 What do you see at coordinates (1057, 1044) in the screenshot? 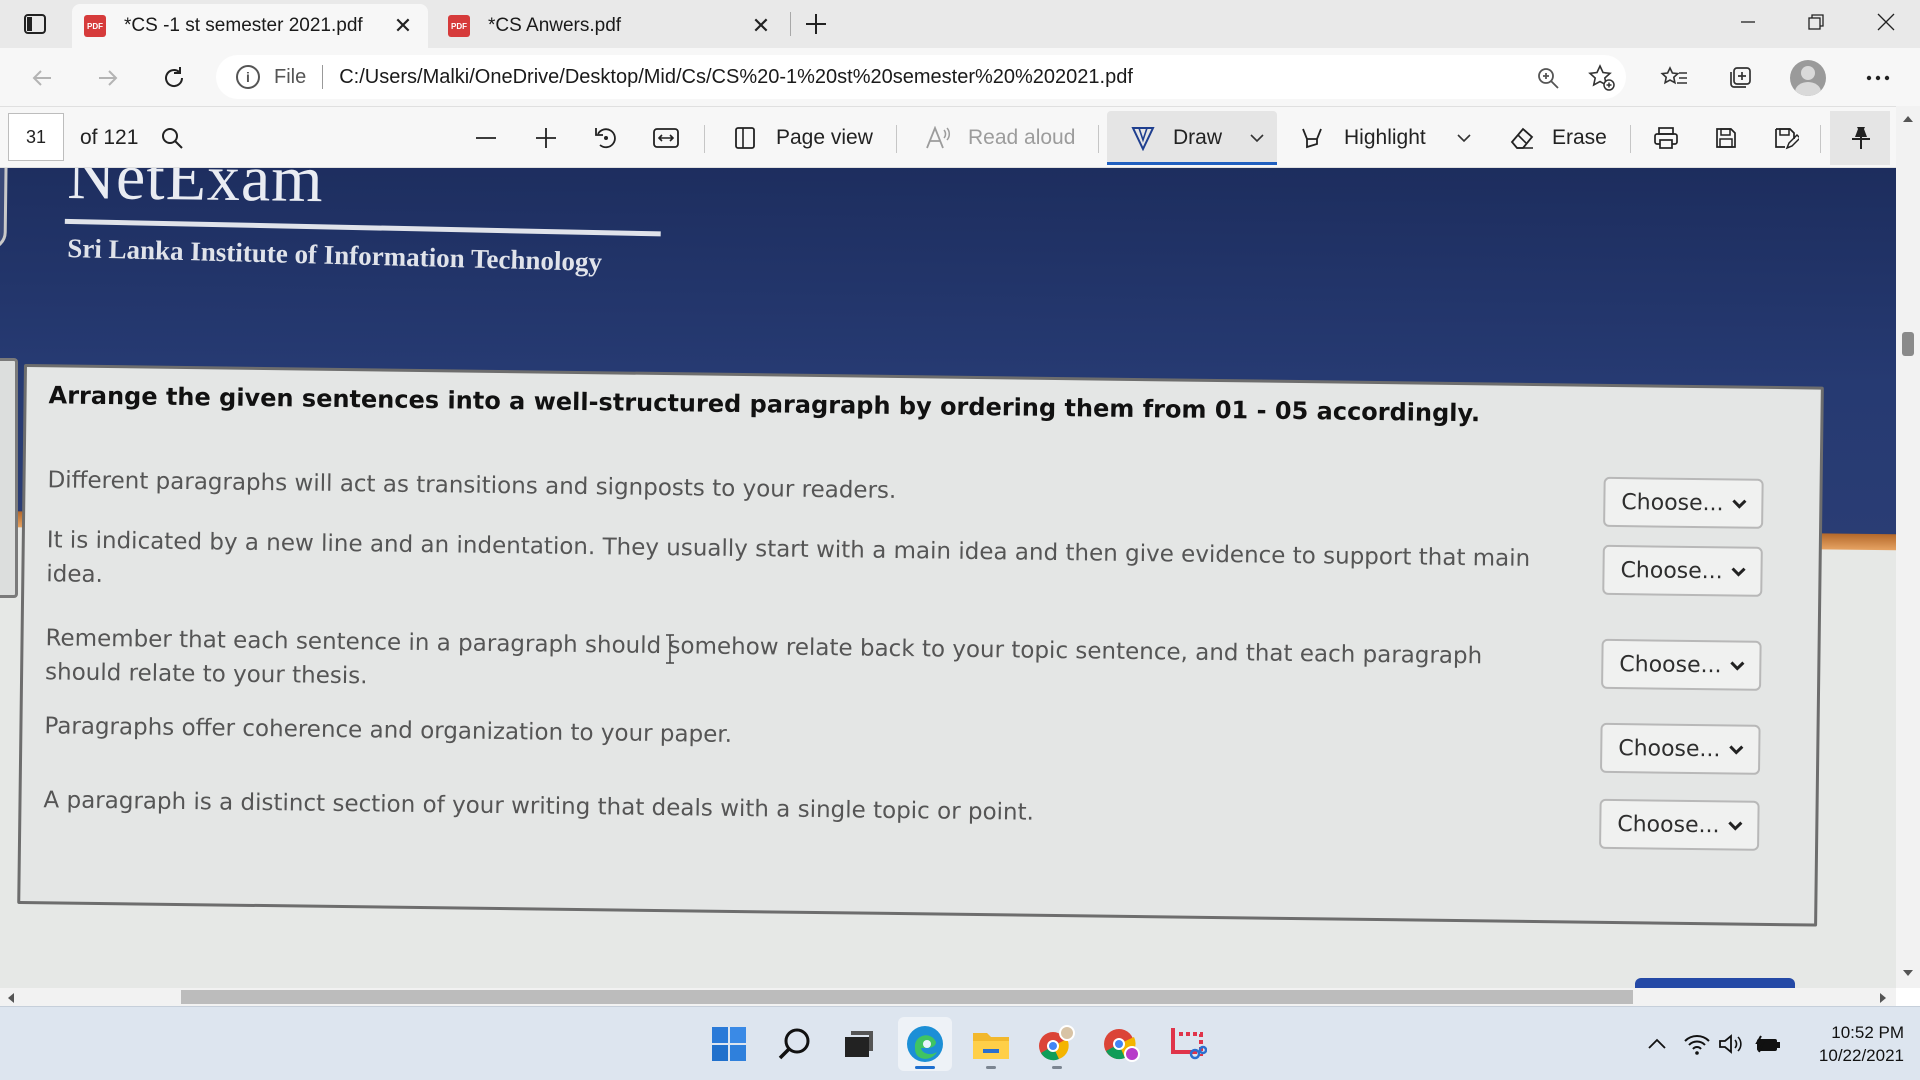
I see `chrome-profile-icon` at bounding box center [1057, 1044].